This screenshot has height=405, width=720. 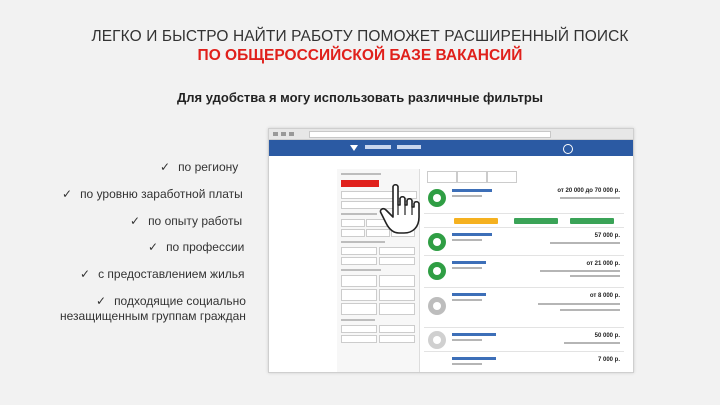 What do you see at coordinates (171, 274) in the screenshot?
I see `filter-label: с предоставлением жилья` at bounding box center [171, 274].